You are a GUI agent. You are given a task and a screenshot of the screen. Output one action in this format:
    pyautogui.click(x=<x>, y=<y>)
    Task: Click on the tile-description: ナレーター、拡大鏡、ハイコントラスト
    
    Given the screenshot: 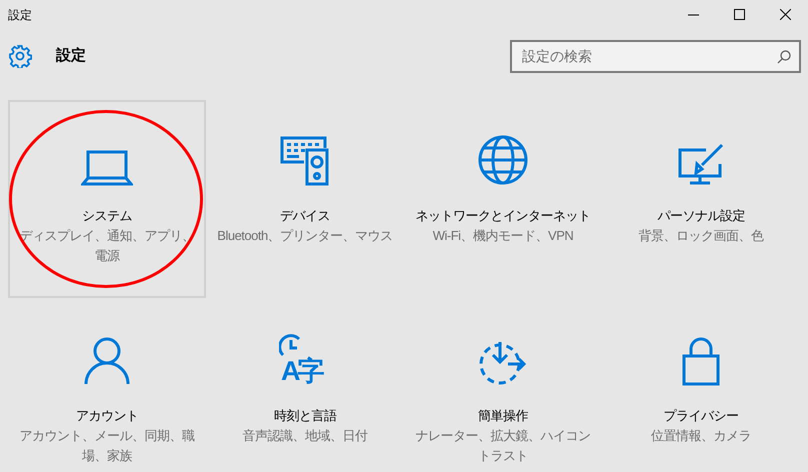 What is the action you would take?
    pyautogui.click(x=503, y=446)
    